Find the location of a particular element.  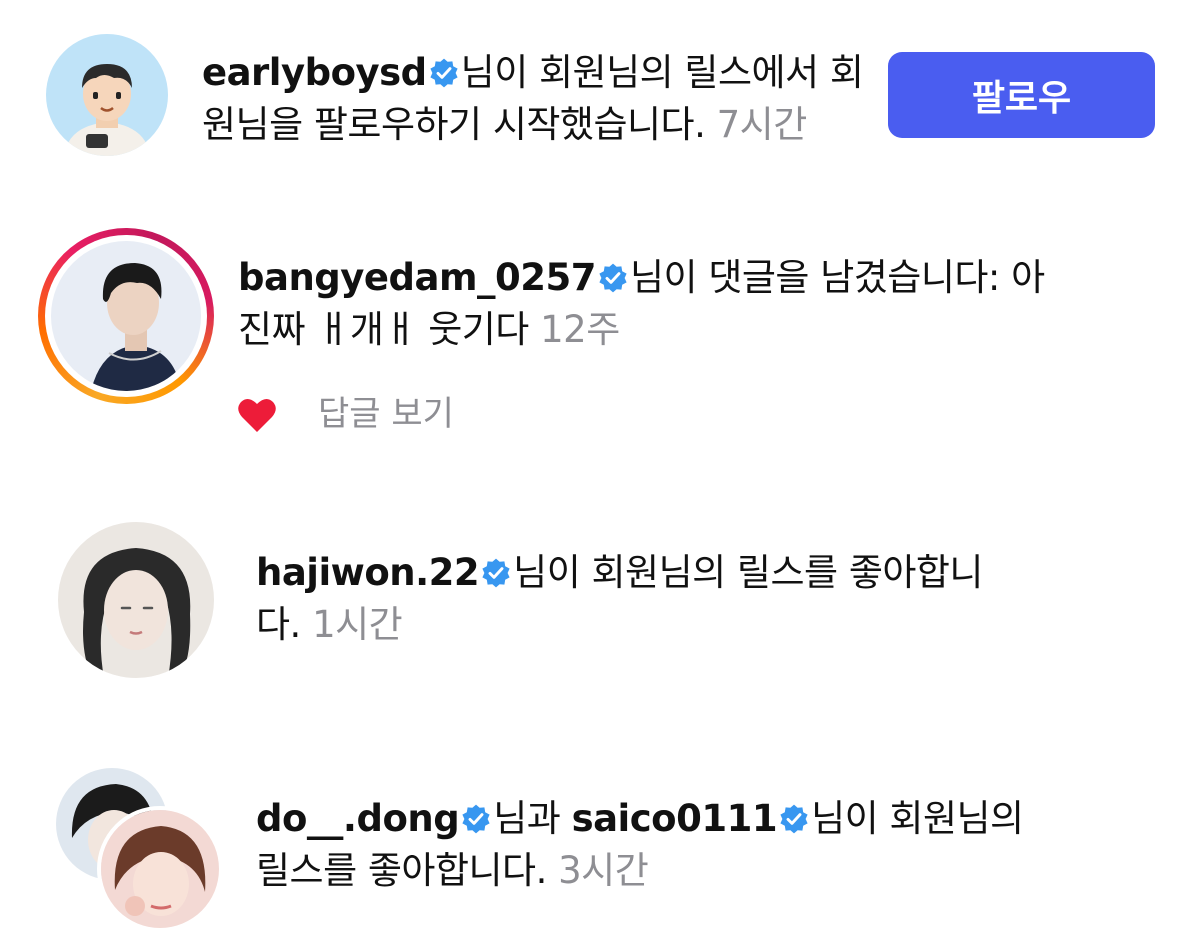

notification-message: 원님을 팔로우하기 시작했습니다. is located at coordinates (454, 124).